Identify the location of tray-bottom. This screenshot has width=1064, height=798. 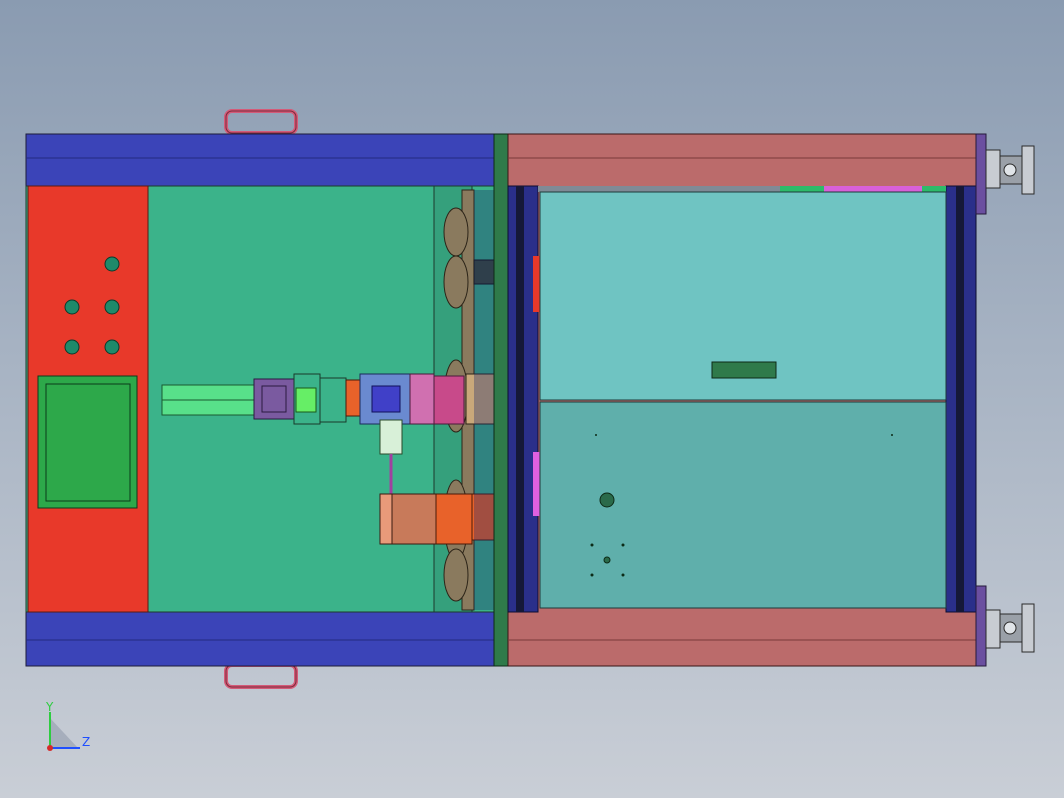
(743, 505).